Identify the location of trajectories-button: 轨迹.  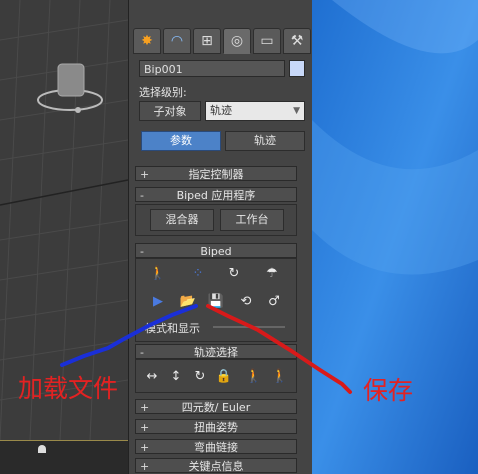
(265, 141).